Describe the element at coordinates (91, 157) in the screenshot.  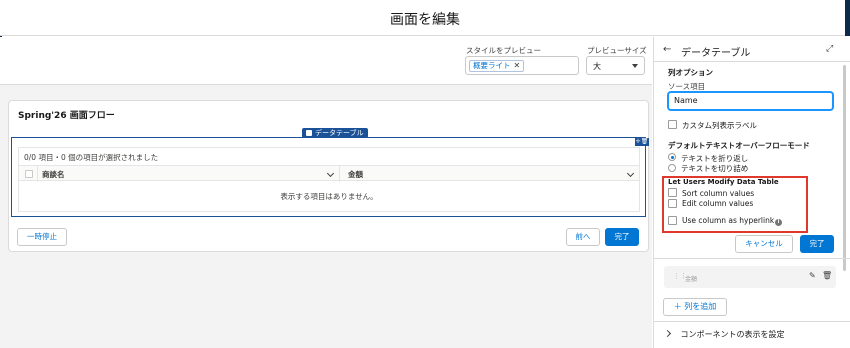
I see `selection-count: 0/0 項目・0 個の項目が選択されました` at that location.